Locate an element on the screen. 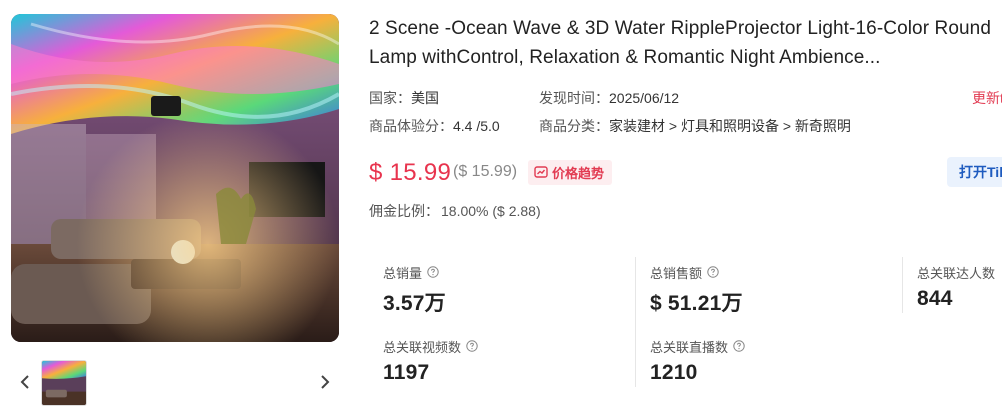 The height and width of the screenshot is (414, 1002). country-label: 国家： is located at coordinates (390, 98).